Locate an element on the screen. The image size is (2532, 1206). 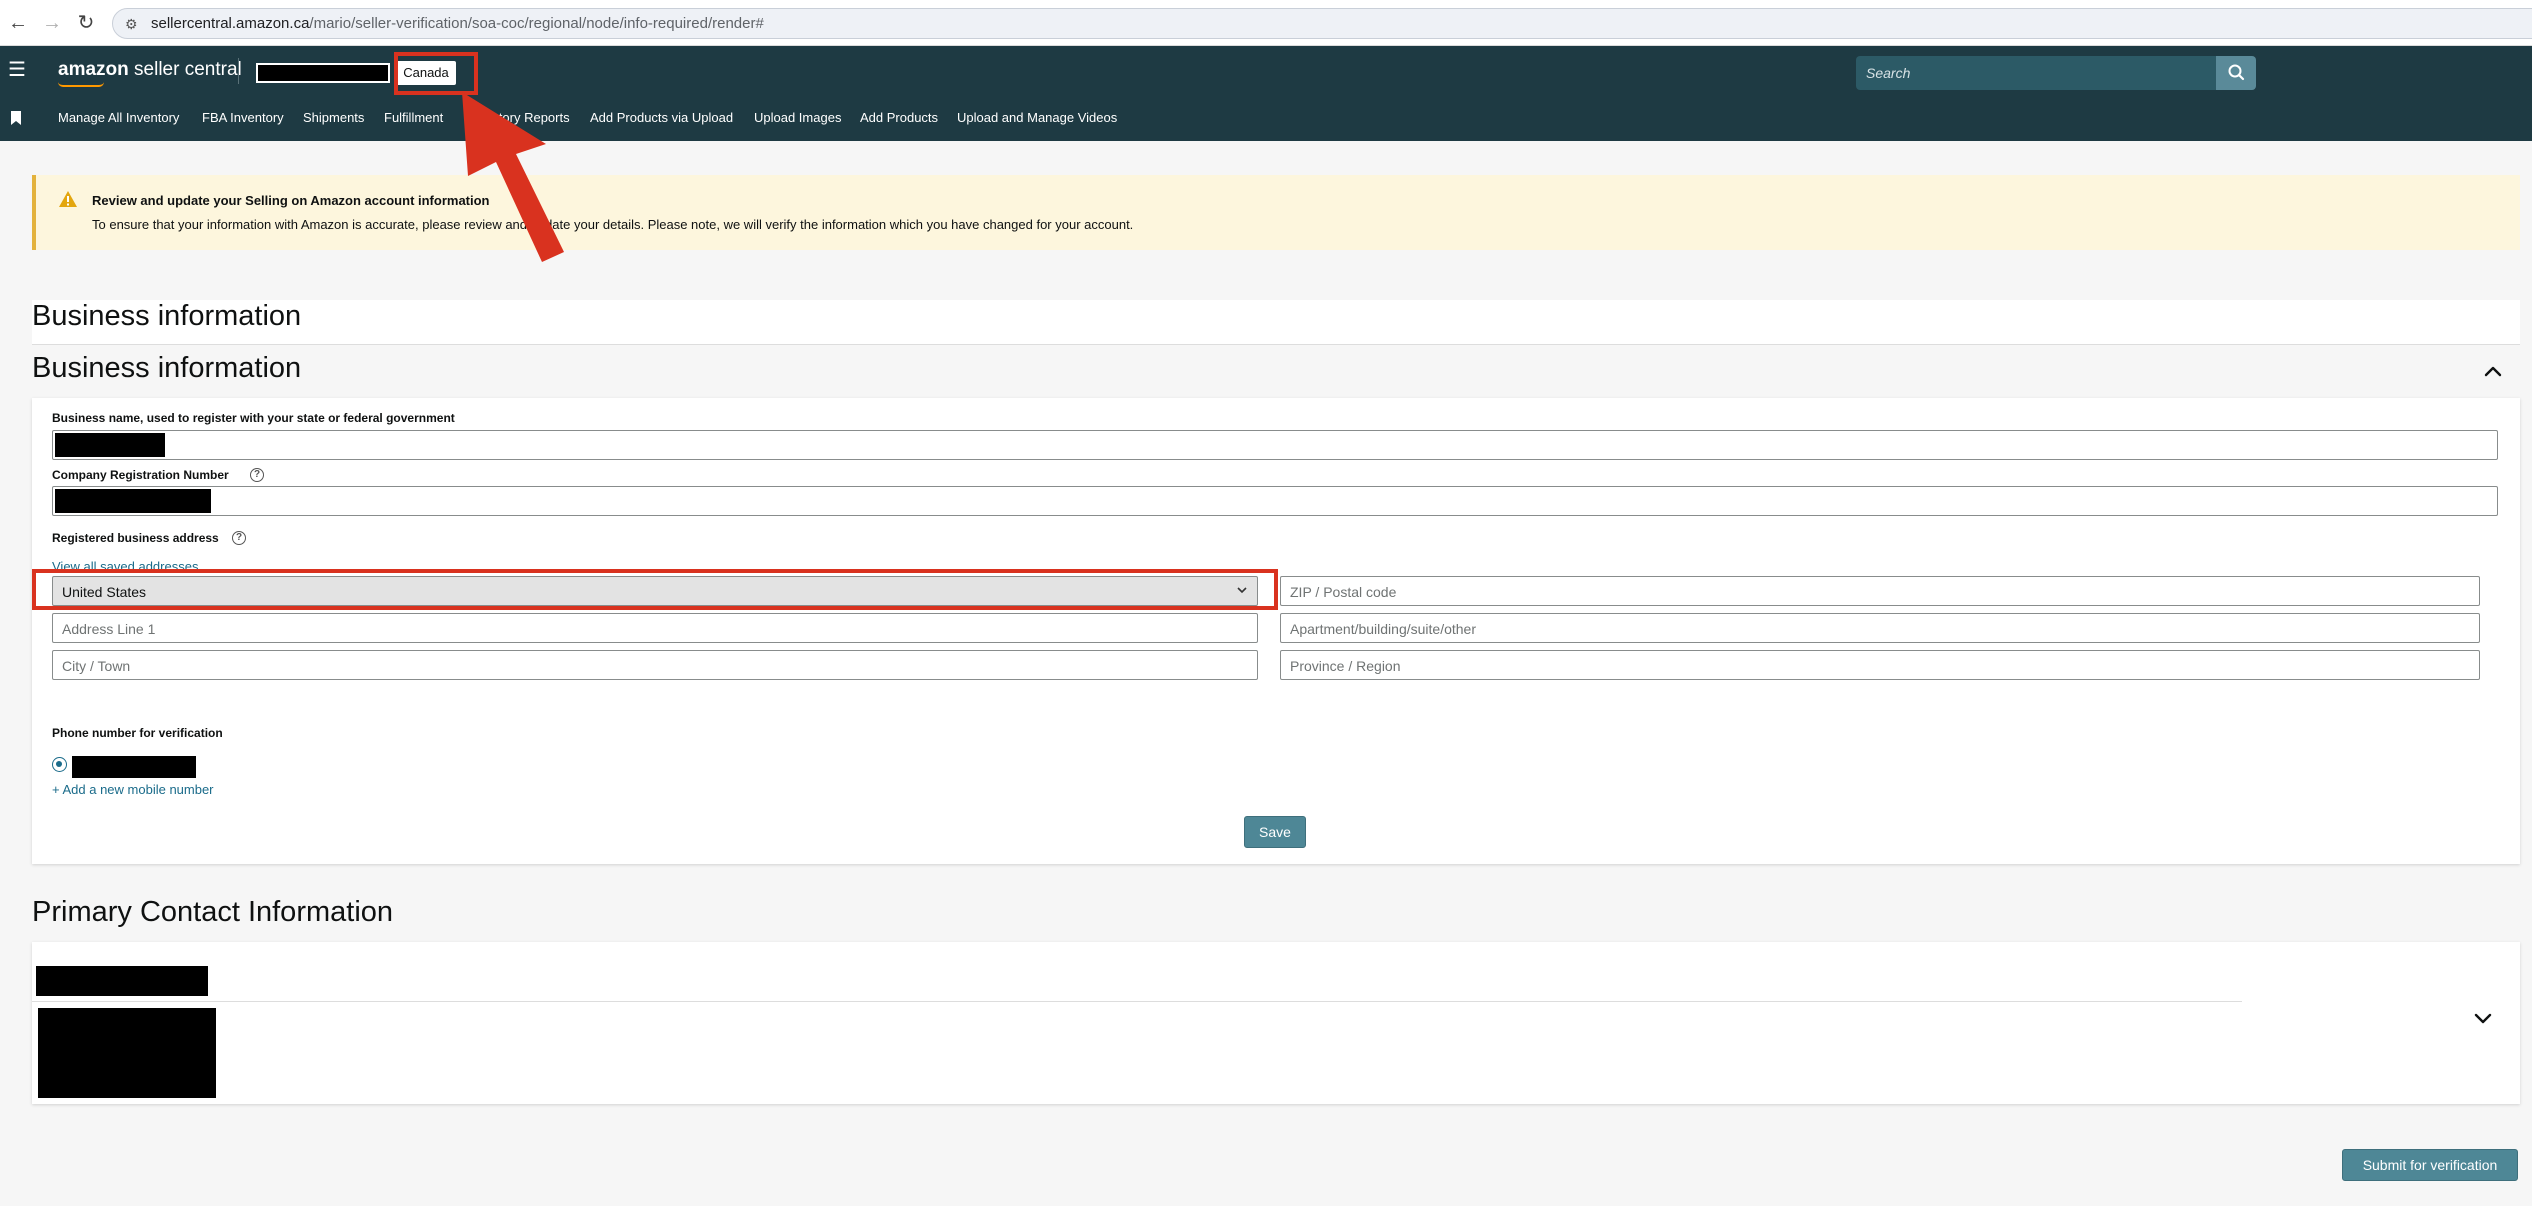
seller-central-header: ☰ amazon seller central Canada Search is located at coordinates (1266, 71).